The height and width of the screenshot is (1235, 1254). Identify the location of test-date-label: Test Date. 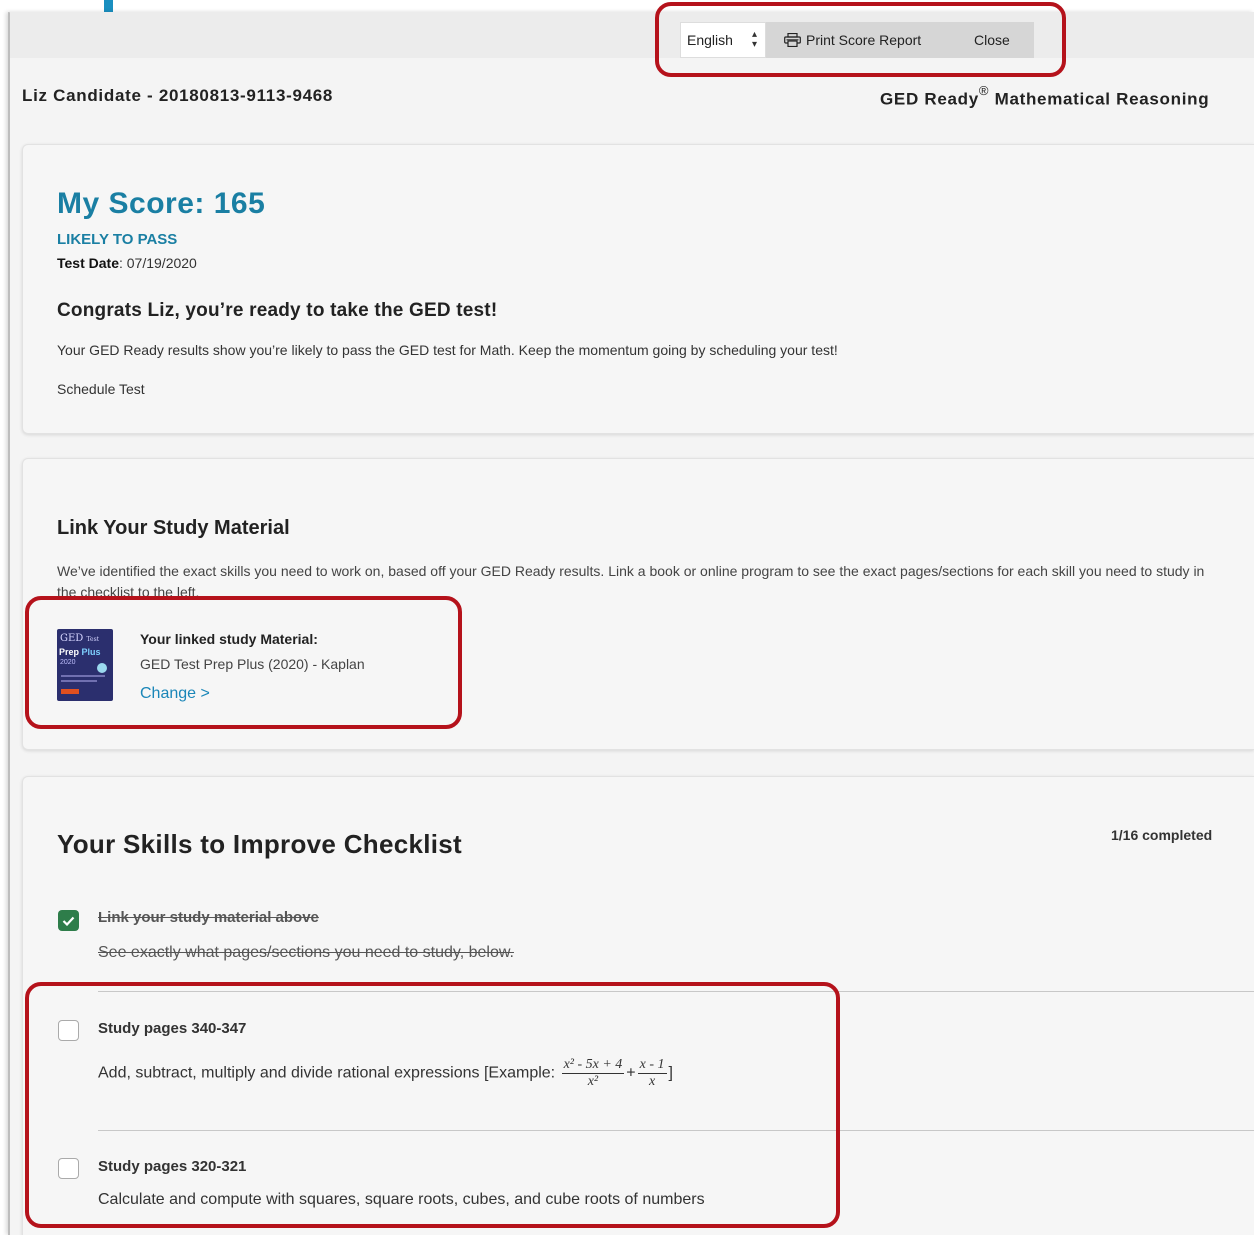
(88, 263).